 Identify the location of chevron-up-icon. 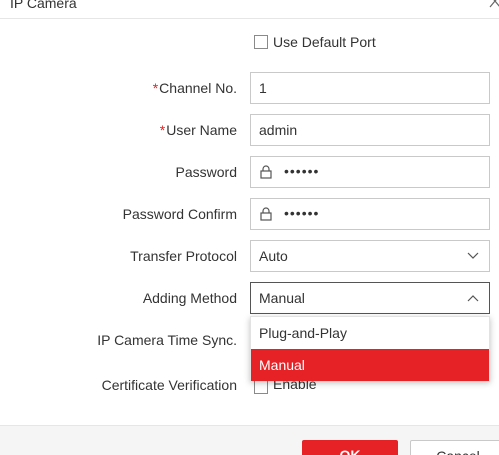
(473, 298).